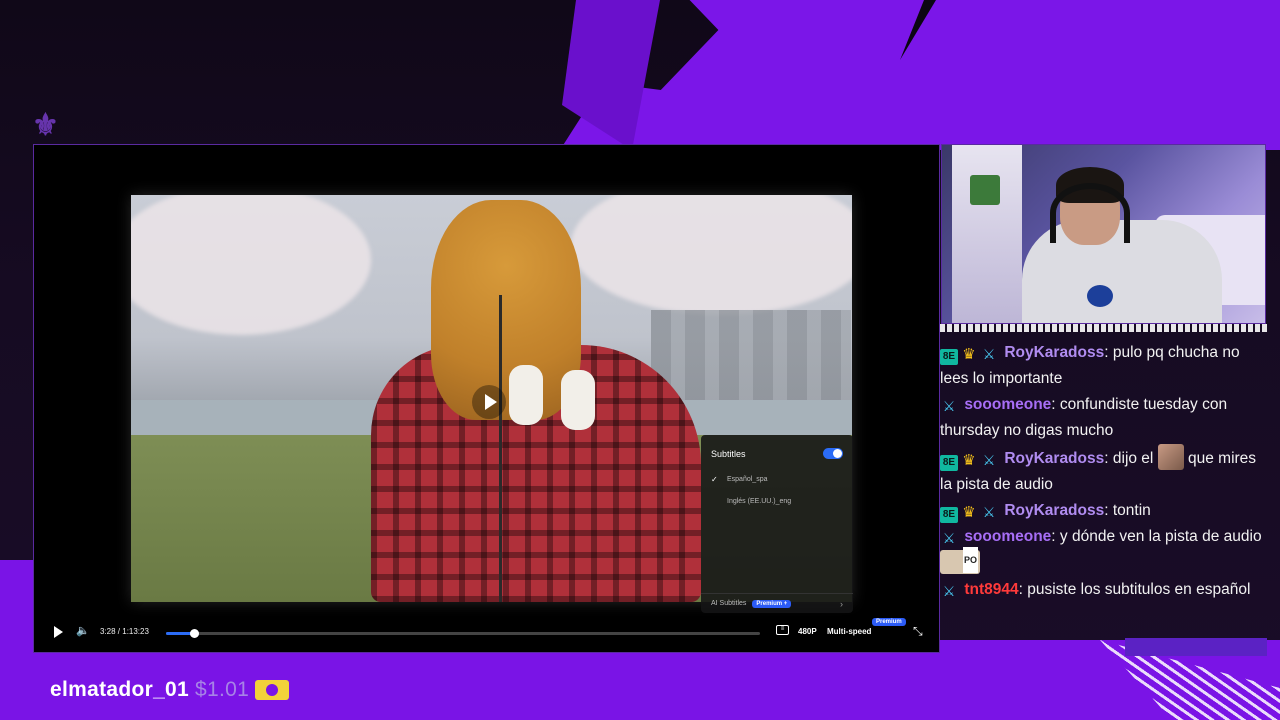 This screenshot has height=720, width=1280. I want to click on subtitle-option-label: Inglés (EE.UU.)_eng, so click(759, 501).